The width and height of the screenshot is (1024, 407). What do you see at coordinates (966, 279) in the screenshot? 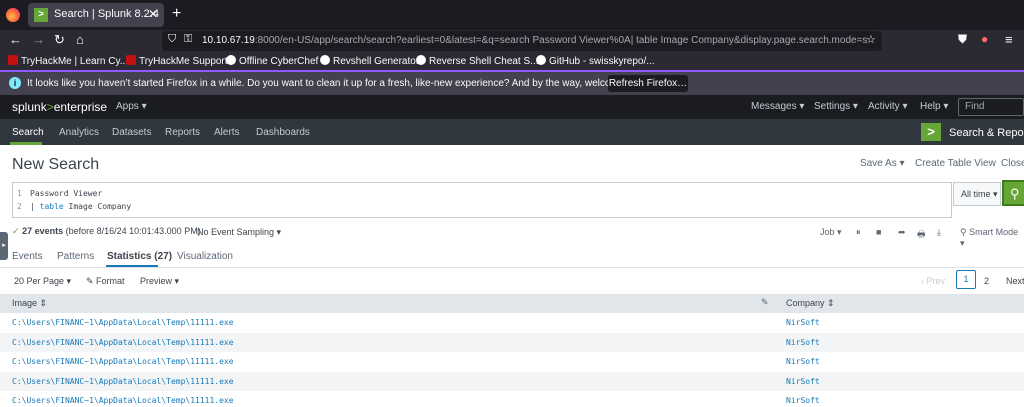
I see `pager-page-1: 1` at bounding box center [966, 279].